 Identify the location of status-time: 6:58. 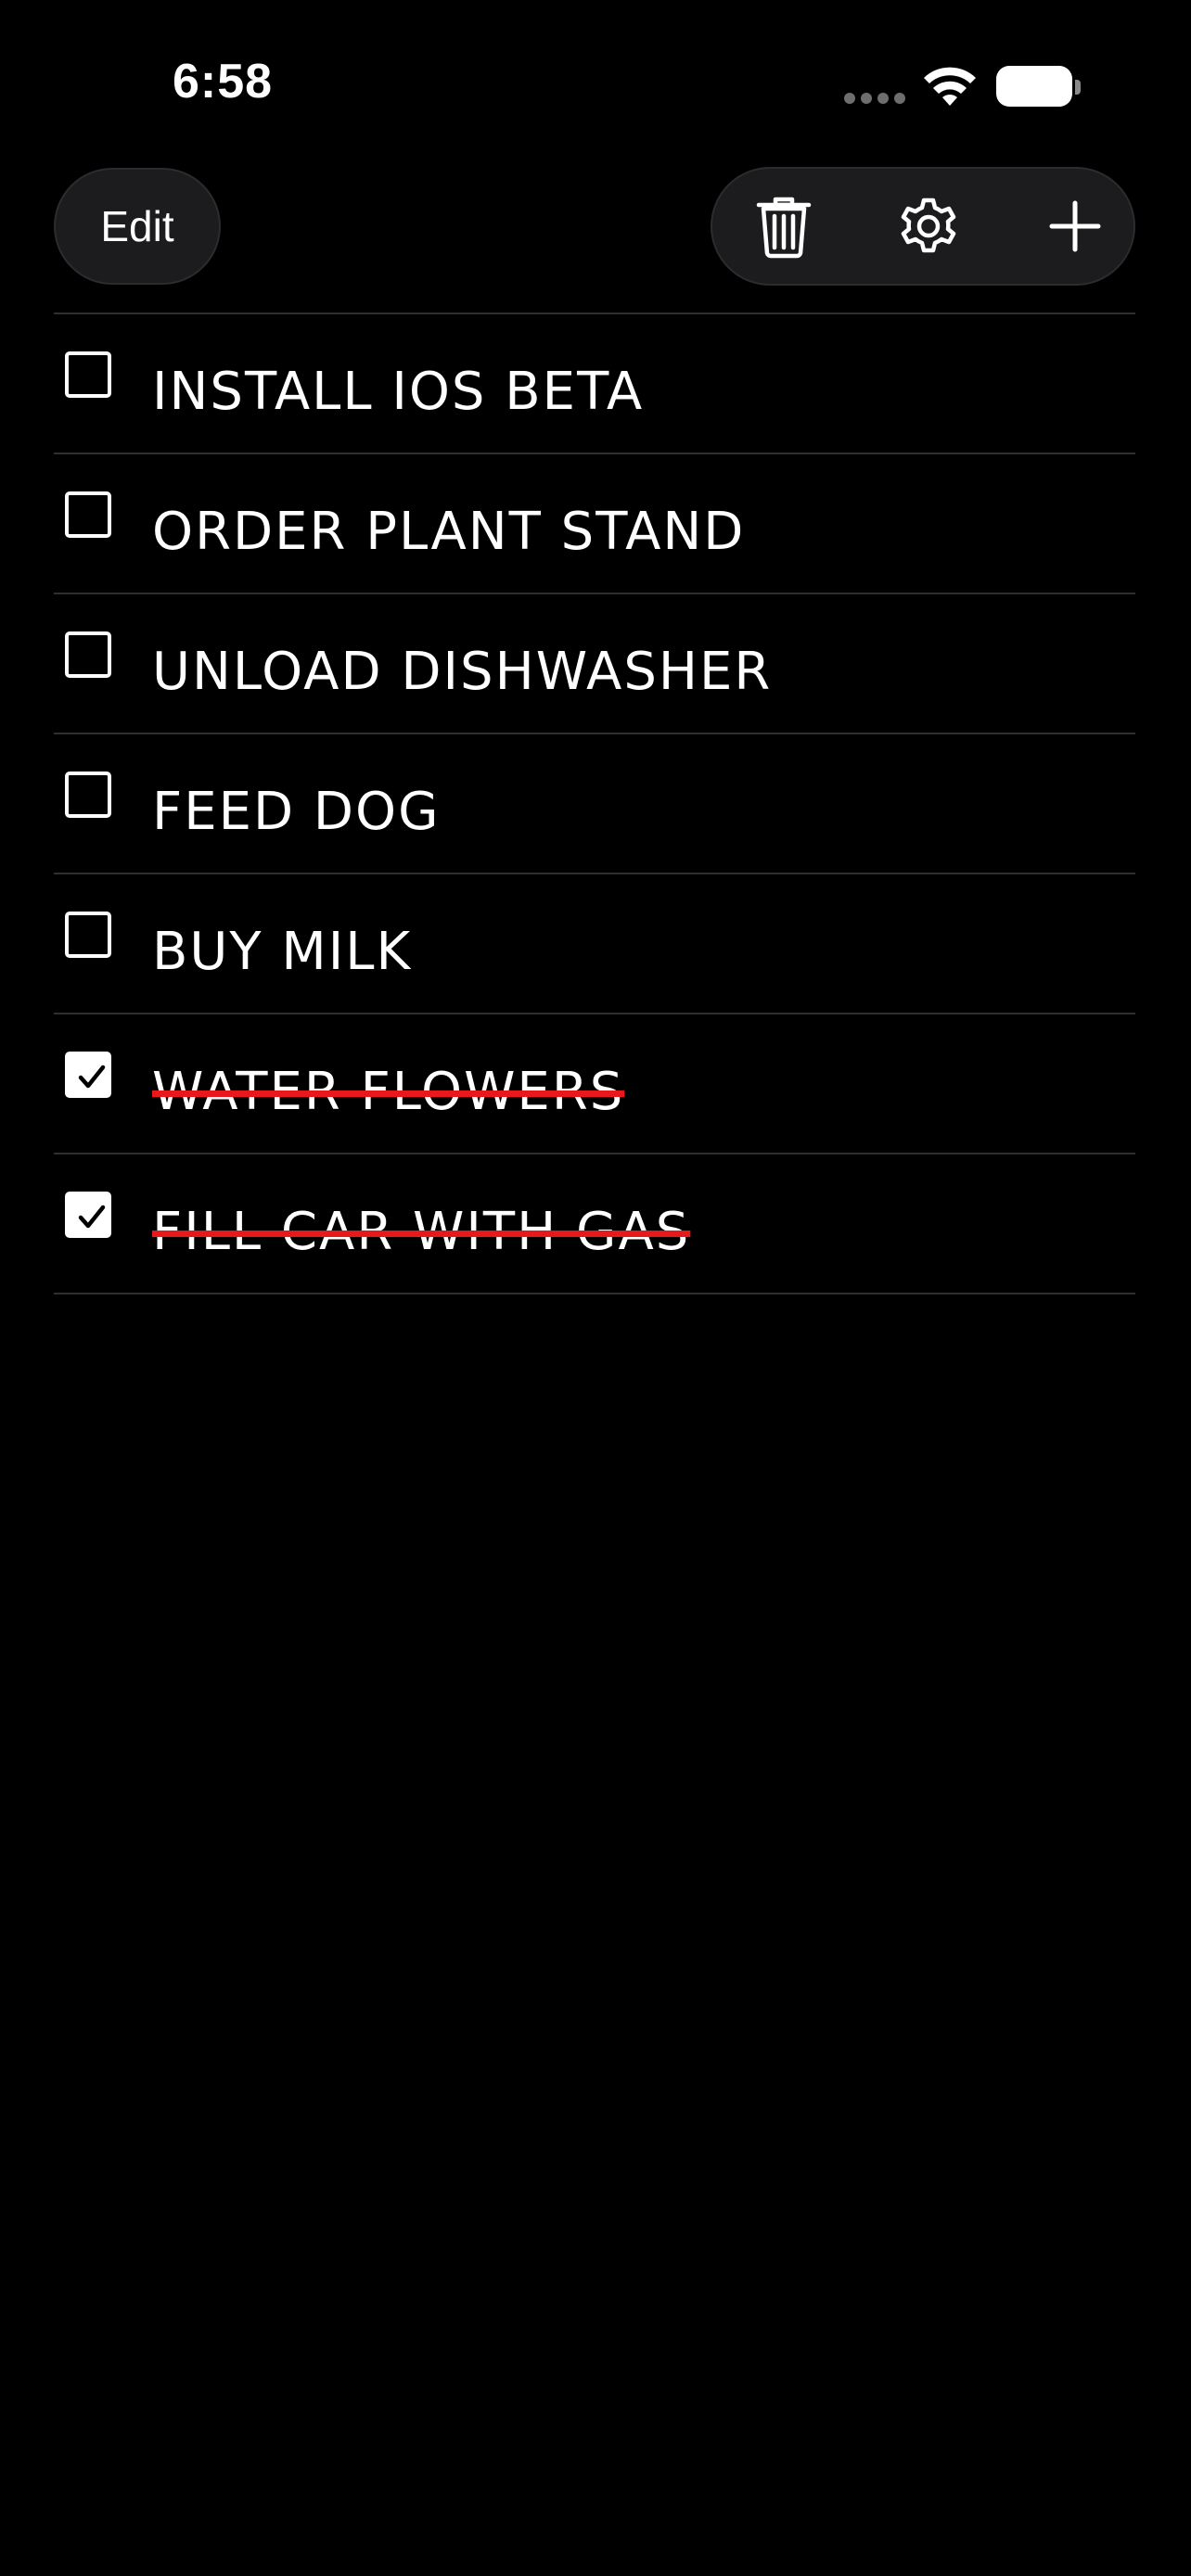
(223, 81).